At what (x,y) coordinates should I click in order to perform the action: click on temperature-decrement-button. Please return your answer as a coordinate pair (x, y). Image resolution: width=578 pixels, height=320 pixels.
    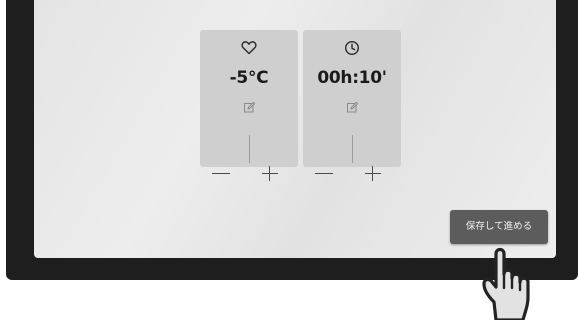
    Looking at the image, I should click on (228, 165).